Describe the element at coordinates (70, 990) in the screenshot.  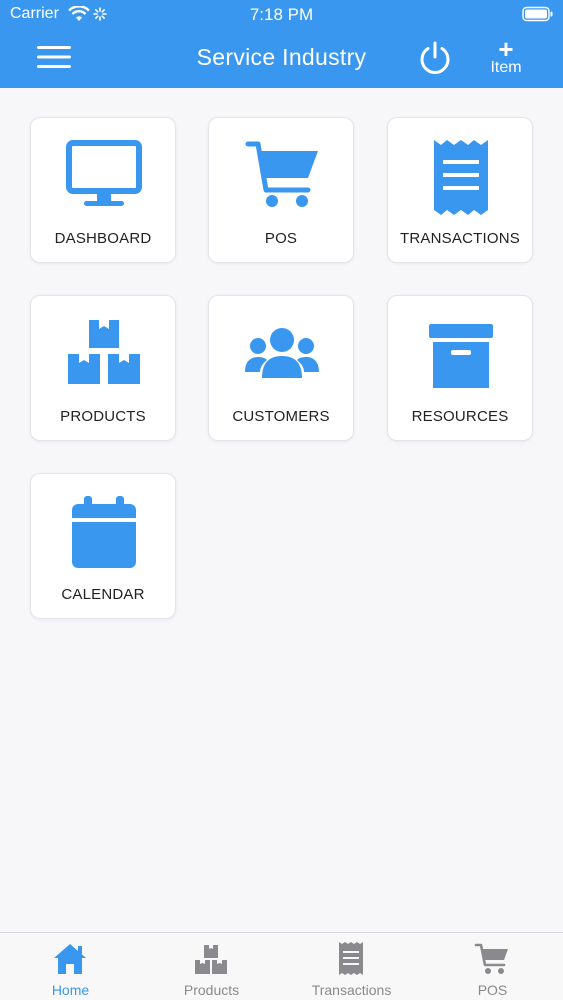
I see `tab-label: Home` at that location.